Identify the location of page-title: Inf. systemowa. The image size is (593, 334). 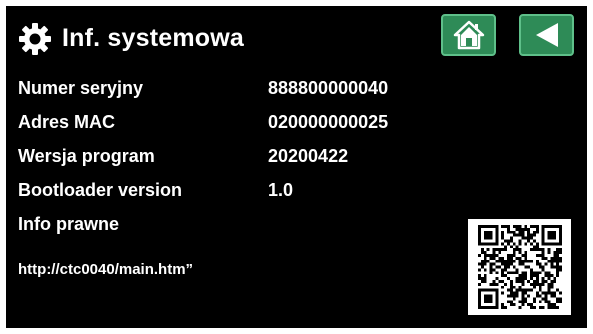
(153, 38).